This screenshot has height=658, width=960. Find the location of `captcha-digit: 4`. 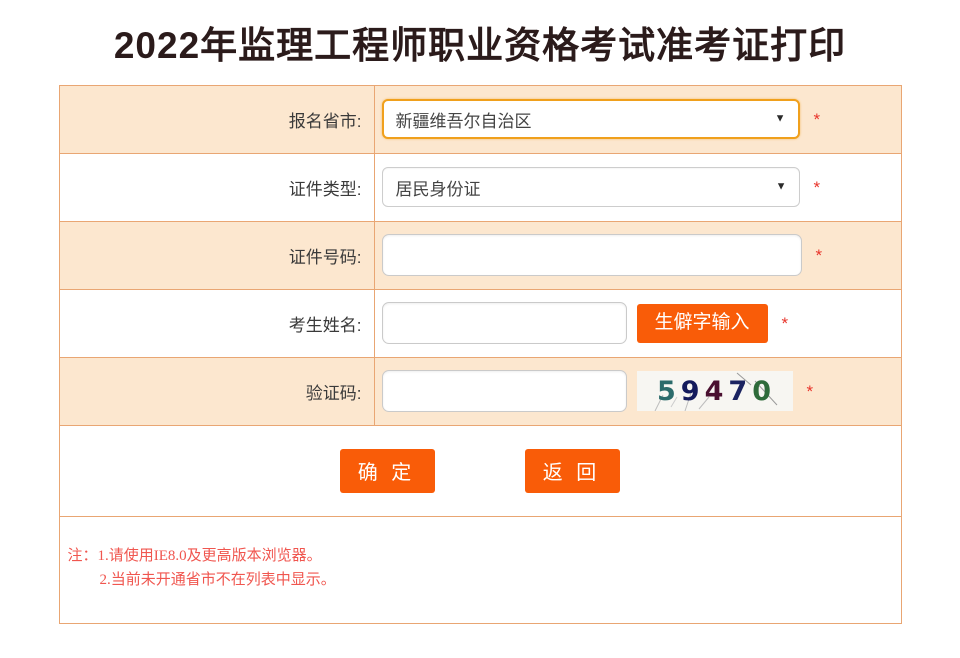

captcha-digit: 4 is located at coordinates (714, 391).